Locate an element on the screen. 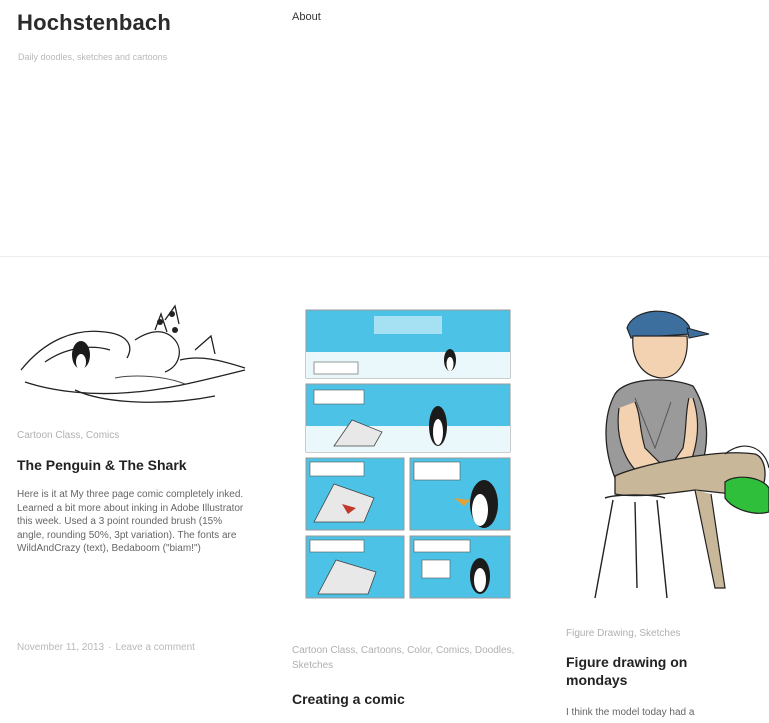  post-thumbnail-figure-drawing is located at coordinates (672, 450).